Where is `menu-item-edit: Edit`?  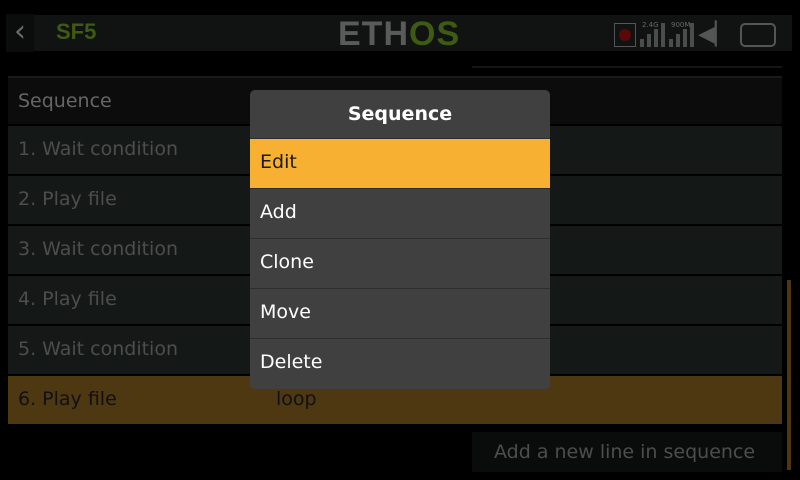
menu-item-edit: Edit is located at coordinates (400, 164).